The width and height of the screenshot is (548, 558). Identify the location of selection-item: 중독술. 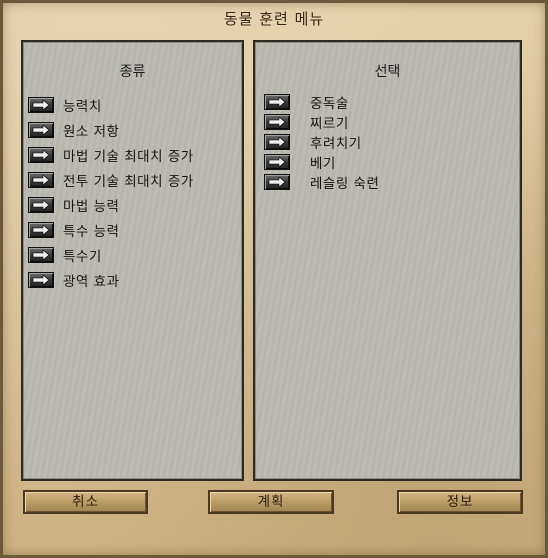
(321, 102).